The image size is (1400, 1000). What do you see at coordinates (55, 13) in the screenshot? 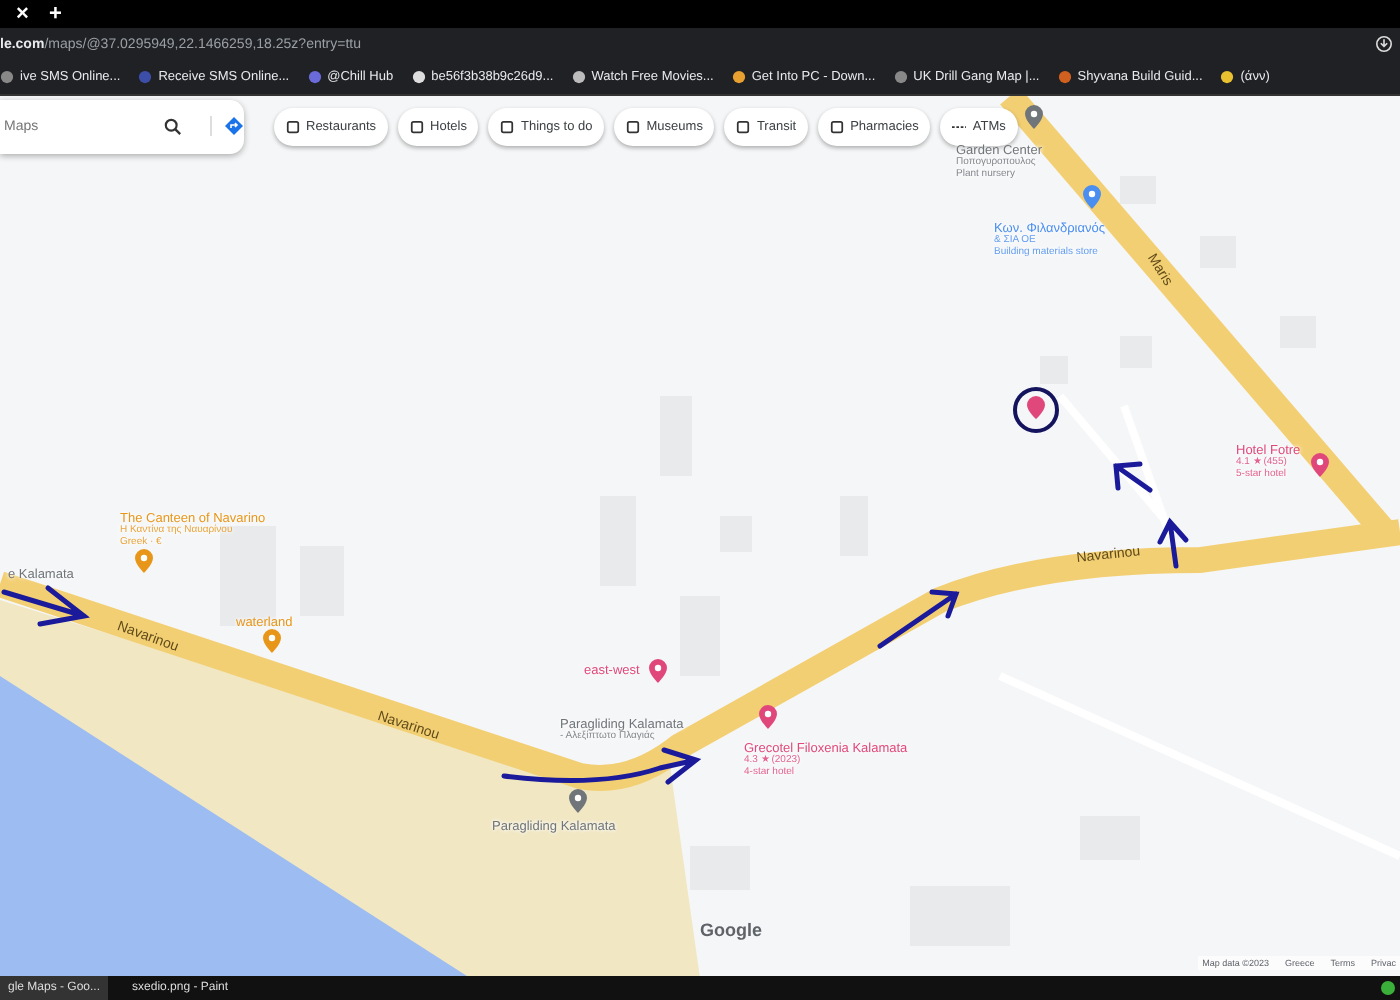
I see `new-tab-button: +` at bounding box center [55, 13].